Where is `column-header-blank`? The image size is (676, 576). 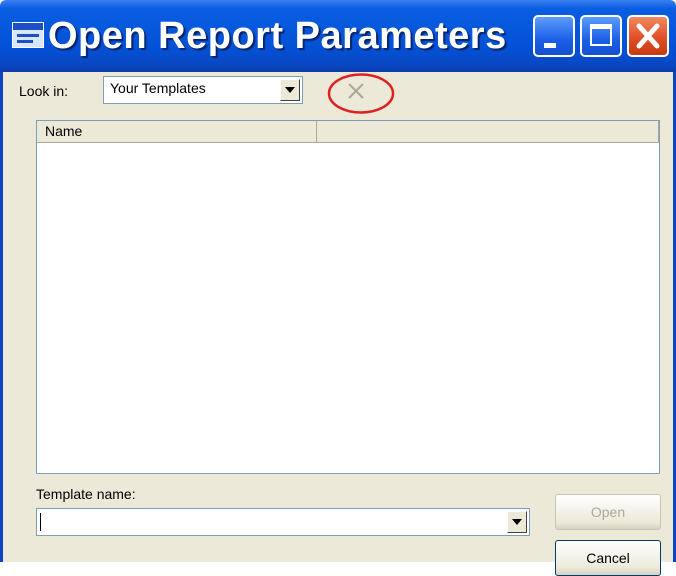
column-header-blank is located at coordinates (488, 132).